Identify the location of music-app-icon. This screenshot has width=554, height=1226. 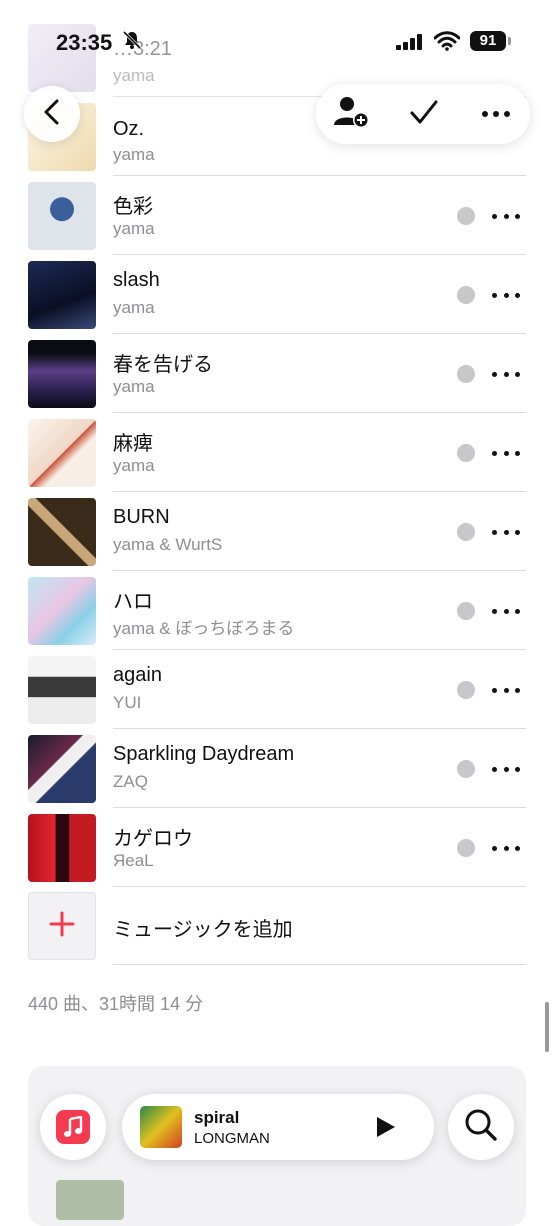
(73, 1127).